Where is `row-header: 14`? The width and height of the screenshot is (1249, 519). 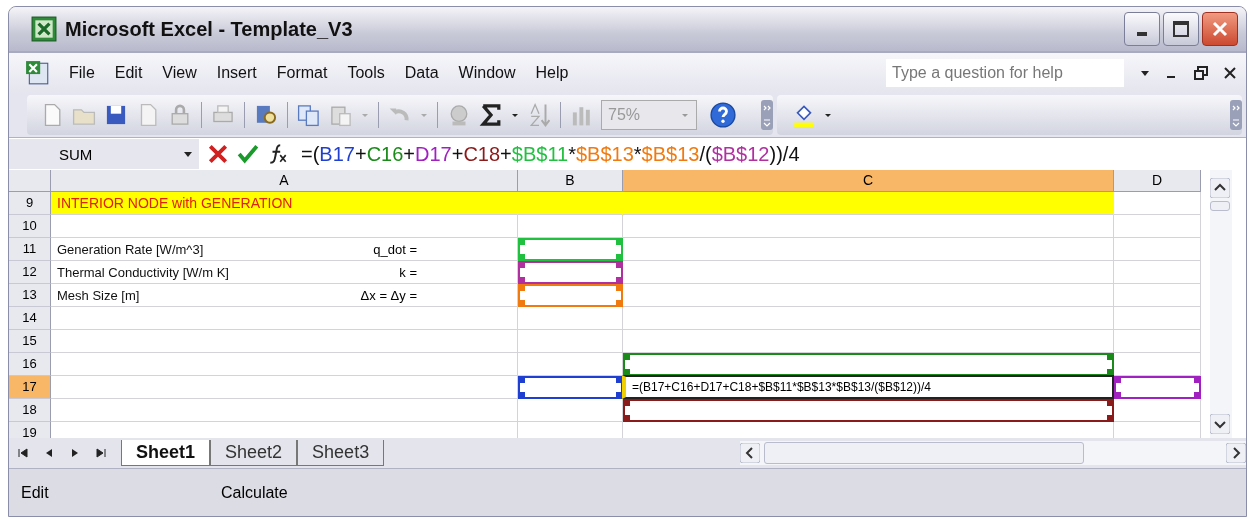 row-header: 14 is located at coordinates (30, 318).